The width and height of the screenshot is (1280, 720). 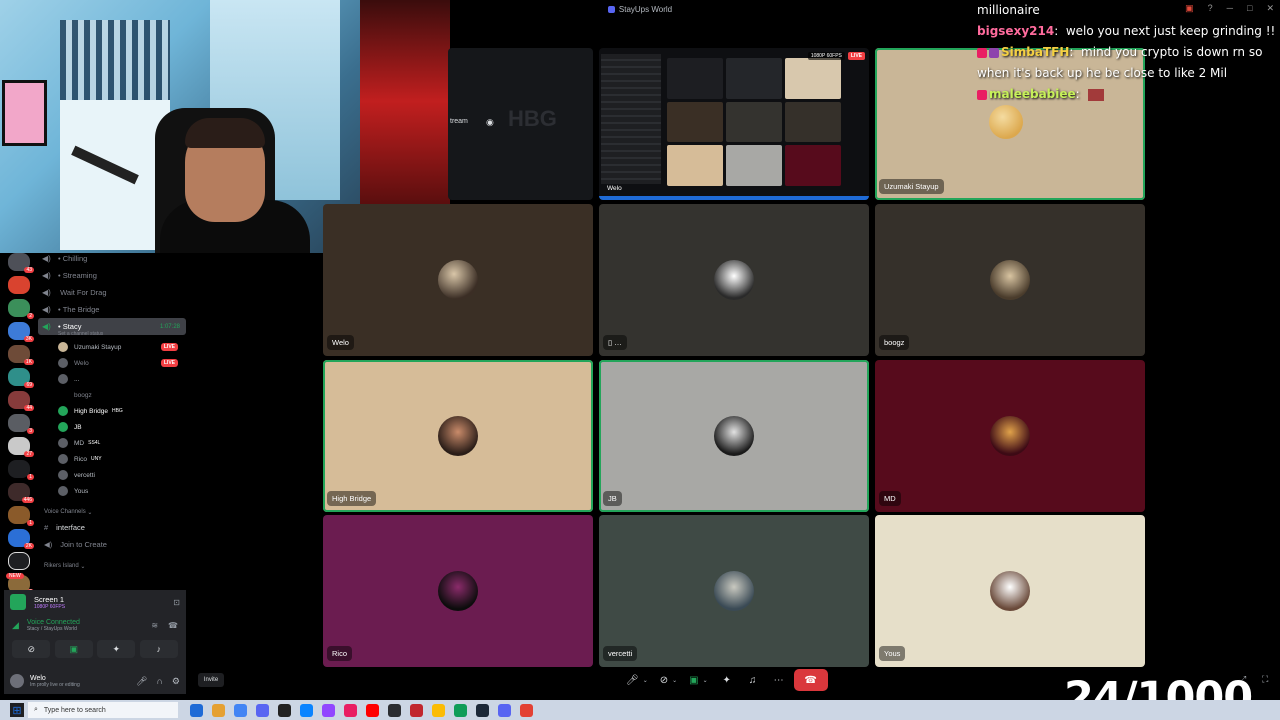 What do you see at coordinates (21, 401) in the screenshot?
I see `server-icon: 44` at bounding box center [21, 401].